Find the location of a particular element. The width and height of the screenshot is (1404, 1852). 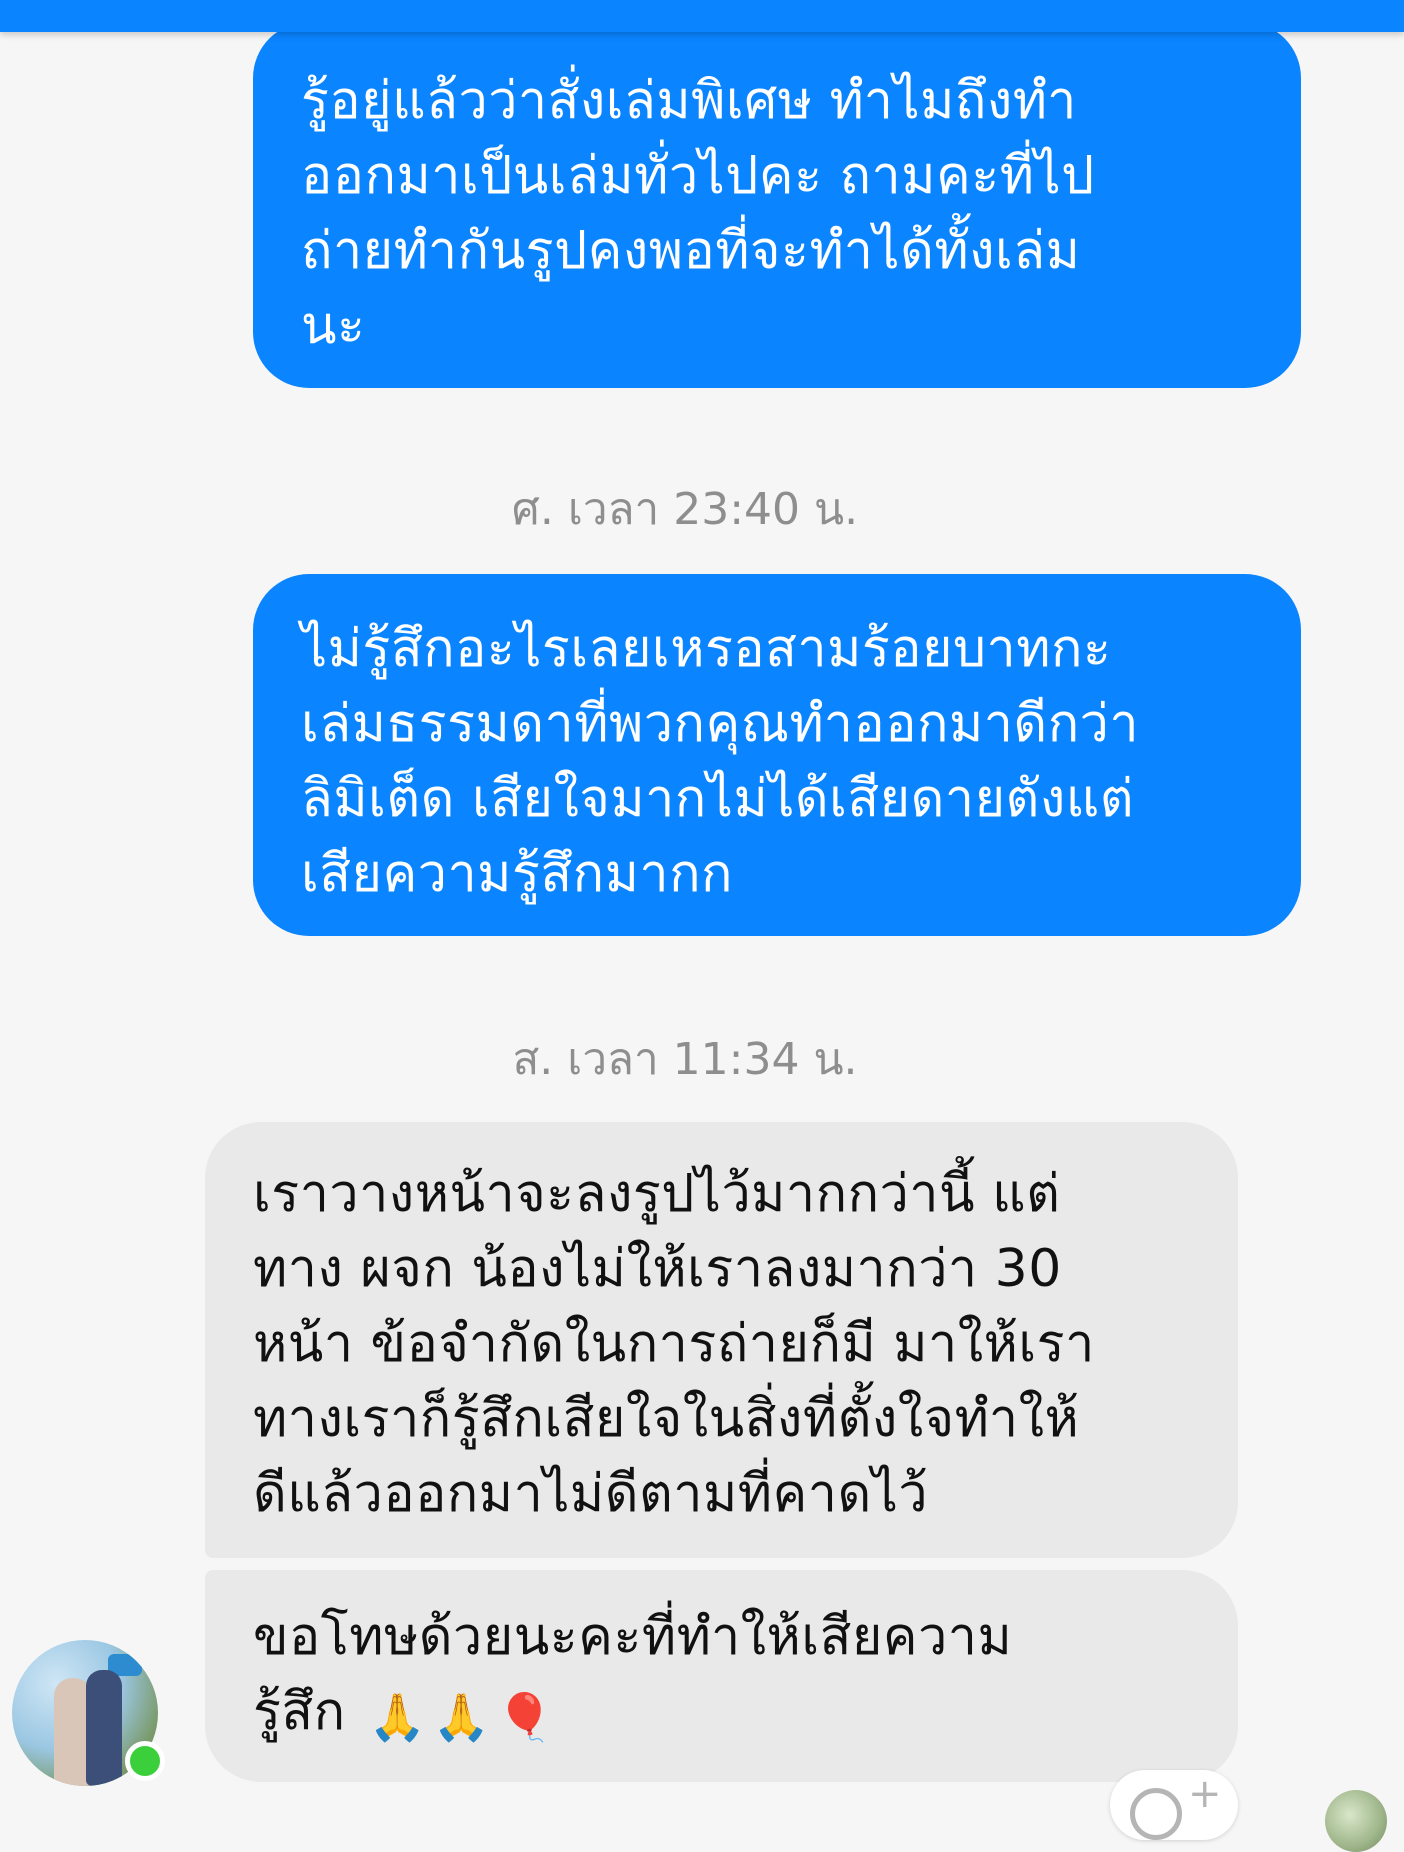

message-line: ทาง ผจก น้องไม่ให้เราลงมากว่า 30 is located at coordinates (657, 1269).